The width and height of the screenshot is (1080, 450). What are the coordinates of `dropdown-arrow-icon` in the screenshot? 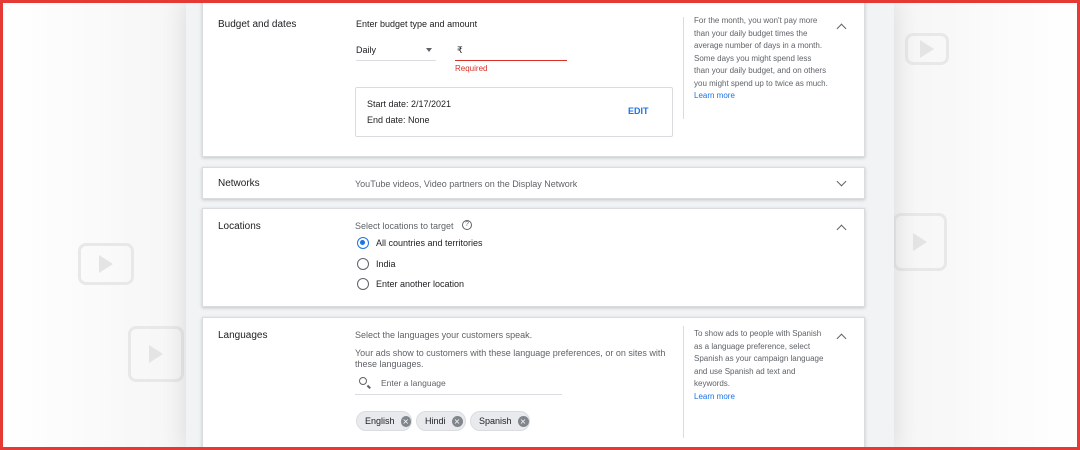 It's located at (429, 50).